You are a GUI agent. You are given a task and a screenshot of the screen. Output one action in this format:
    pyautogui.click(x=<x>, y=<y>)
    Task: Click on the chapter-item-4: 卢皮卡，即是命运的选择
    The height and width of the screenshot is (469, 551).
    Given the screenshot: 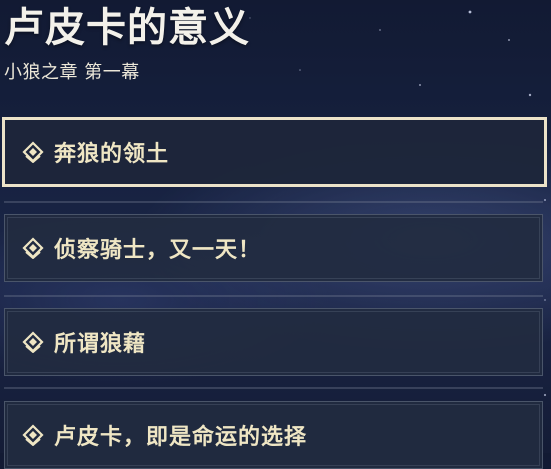 What is the action you would take?
    pyautogui.click(x=273, y=435)
    